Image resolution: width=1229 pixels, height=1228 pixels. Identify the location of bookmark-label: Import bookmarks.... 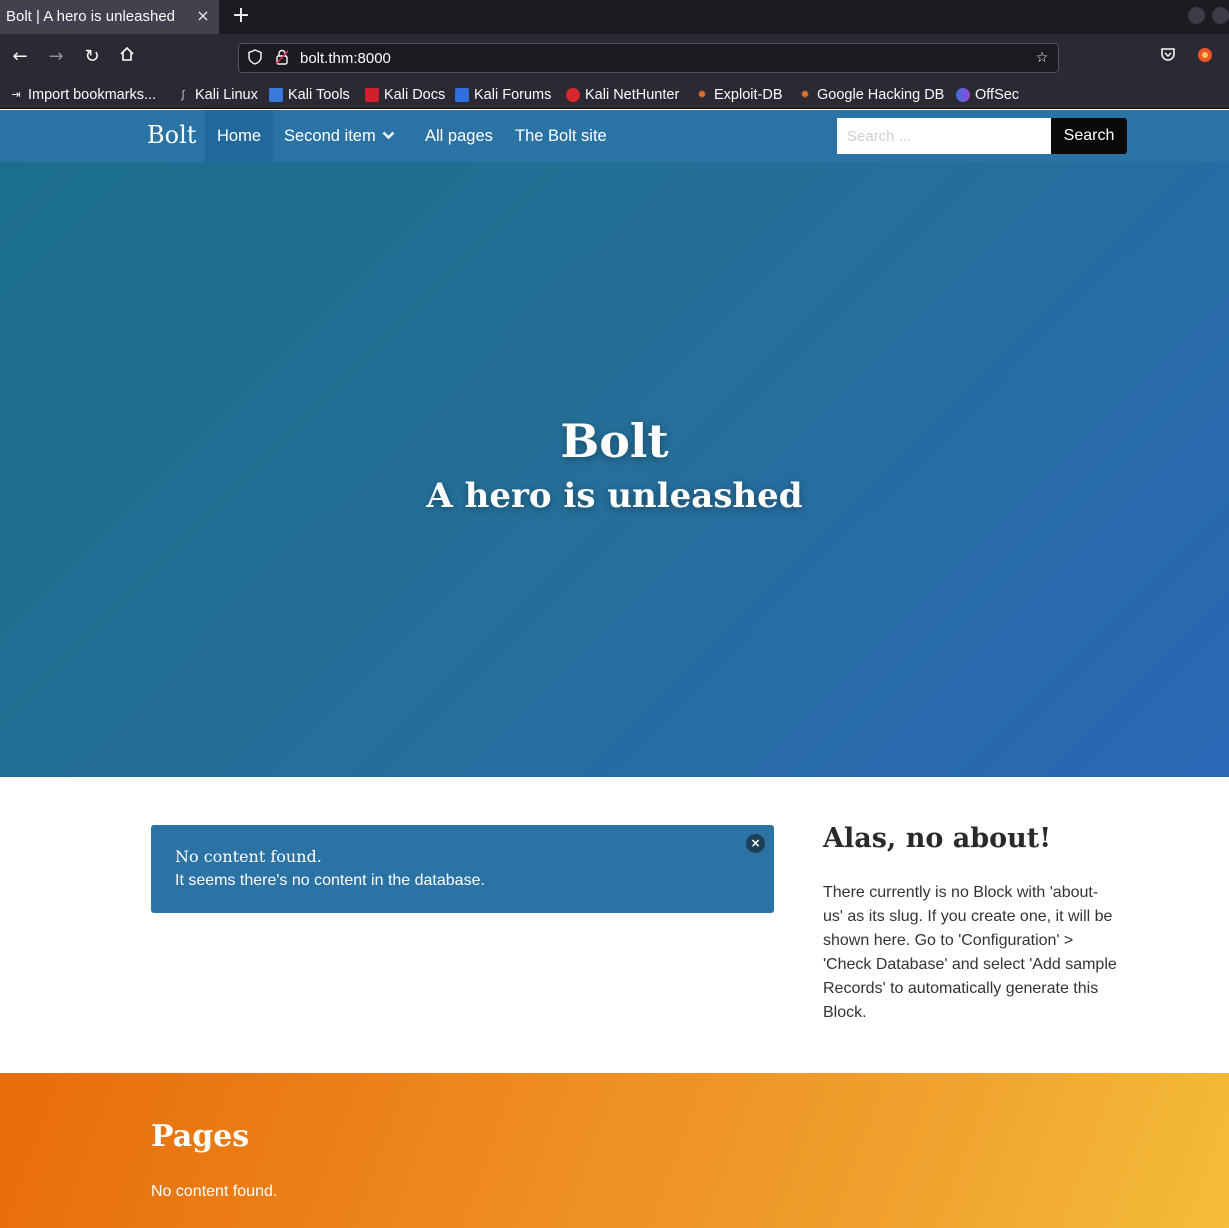
(92, 95).